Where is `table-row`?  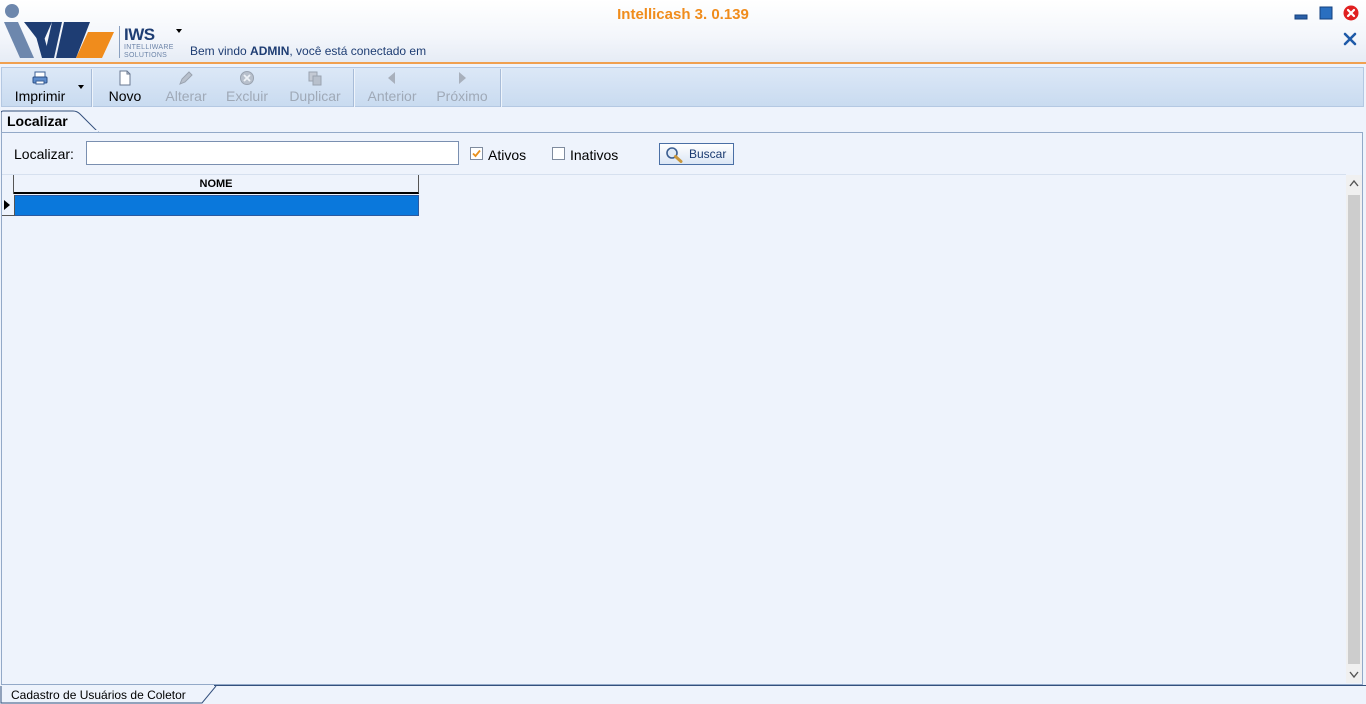 table-row is located at coordinates (217, 205).